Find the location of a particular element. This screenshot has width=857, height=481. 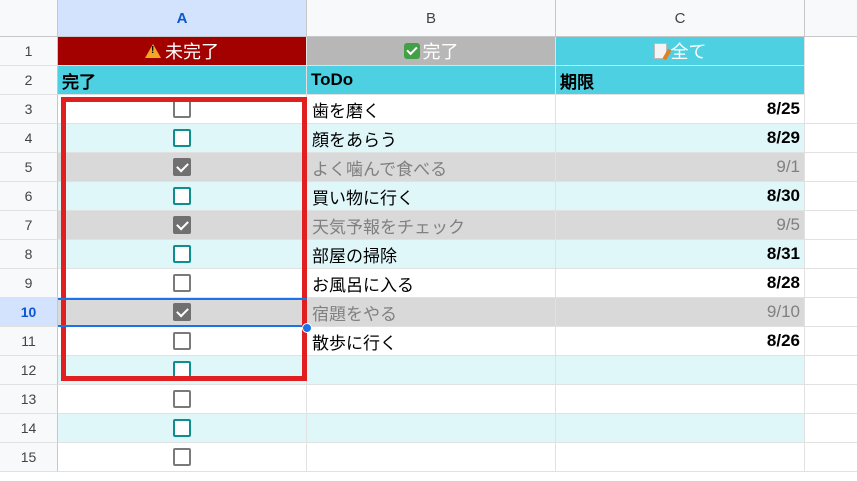

row-header-11: 11 is located at coordinates (29, 341).